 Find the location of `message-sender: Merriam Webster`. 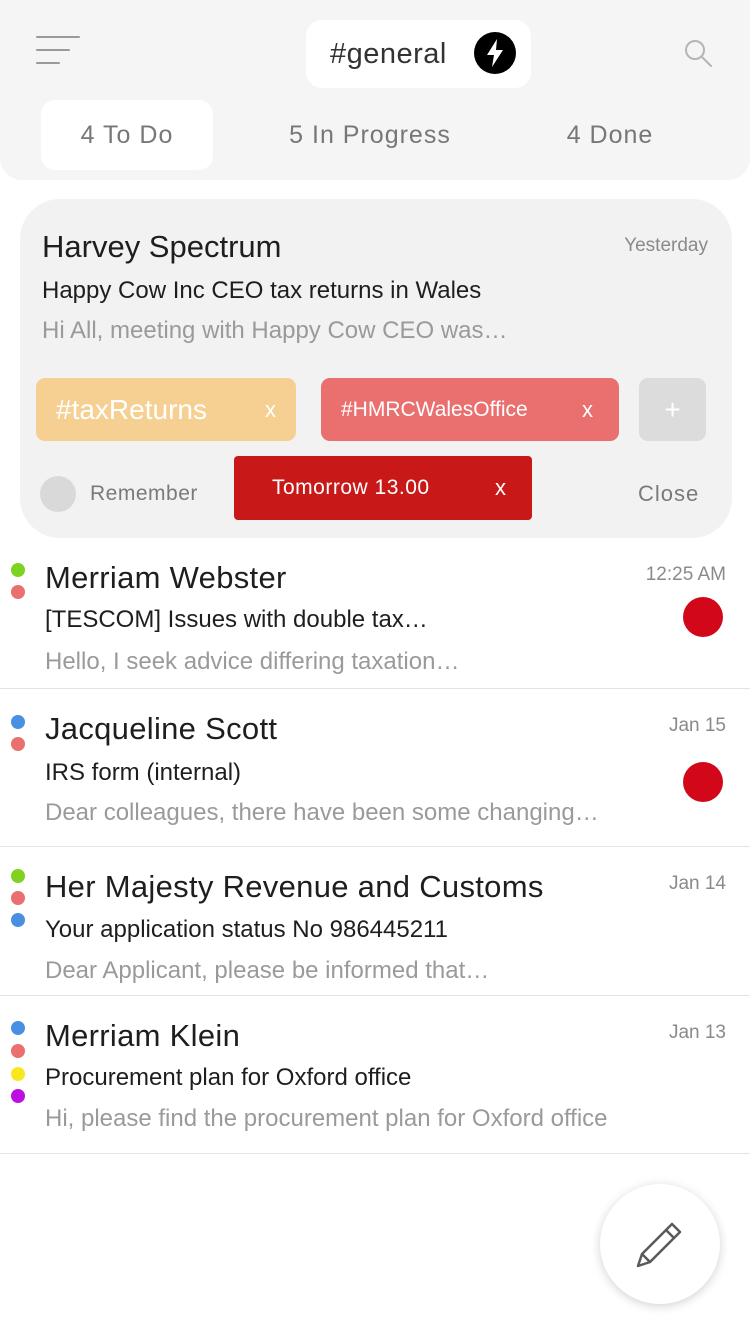

message-sender: Merriam Webster is located at coordinates (166, 577).